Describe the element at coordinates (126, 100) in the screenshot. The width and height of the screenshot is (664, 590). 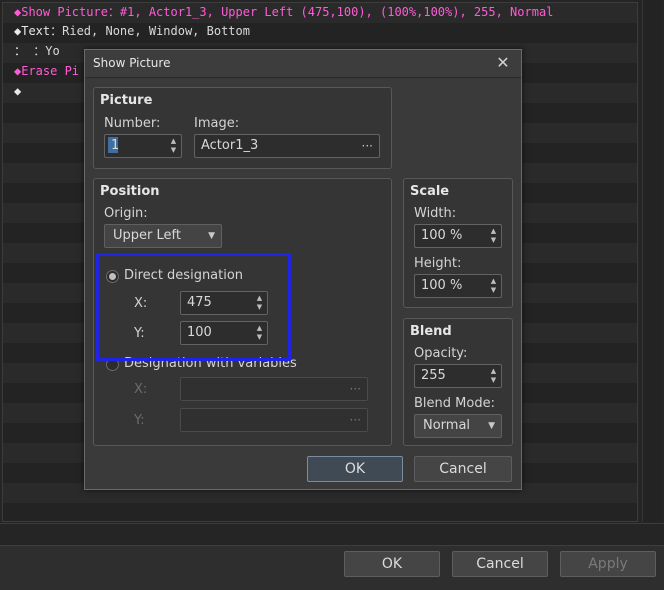
I see `picture-group-title: Picture` at that location.